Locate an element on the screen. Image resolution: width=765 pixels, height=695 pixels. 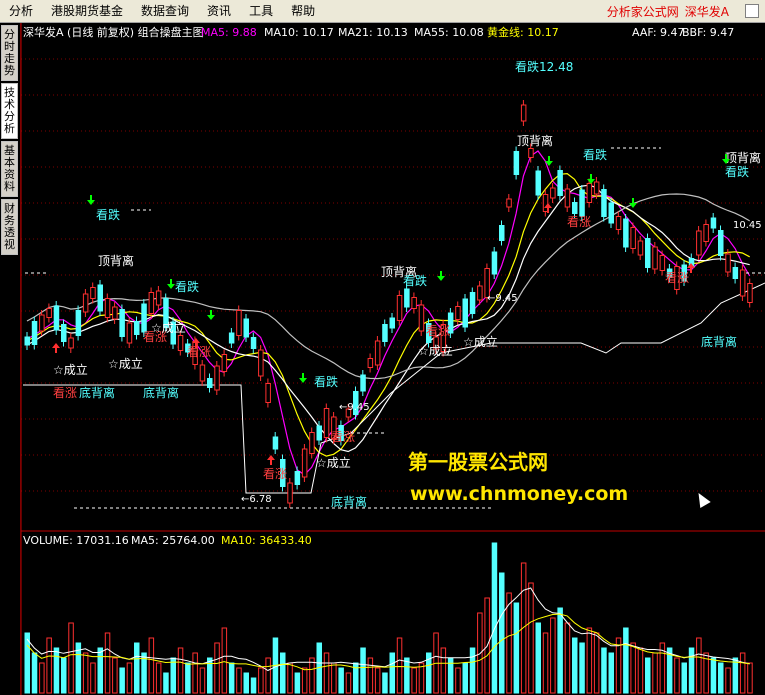
side-tab-strip: 分时走势 技术分析 基本资料 财务透视 is located at coordinates (10, 359).